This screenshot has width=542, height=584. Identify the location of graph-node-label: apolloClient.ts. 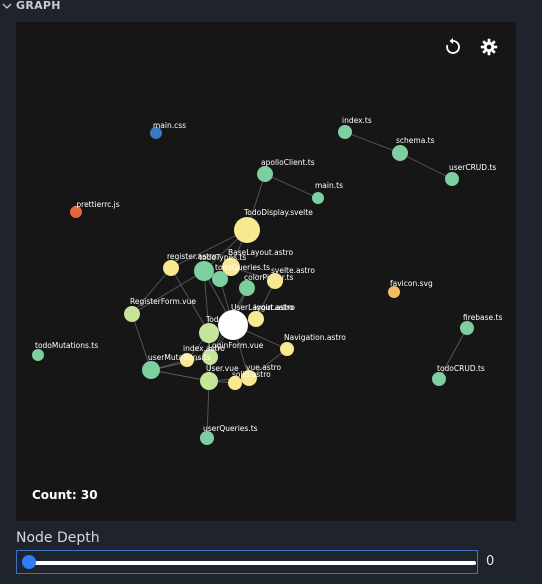
(288, 162).